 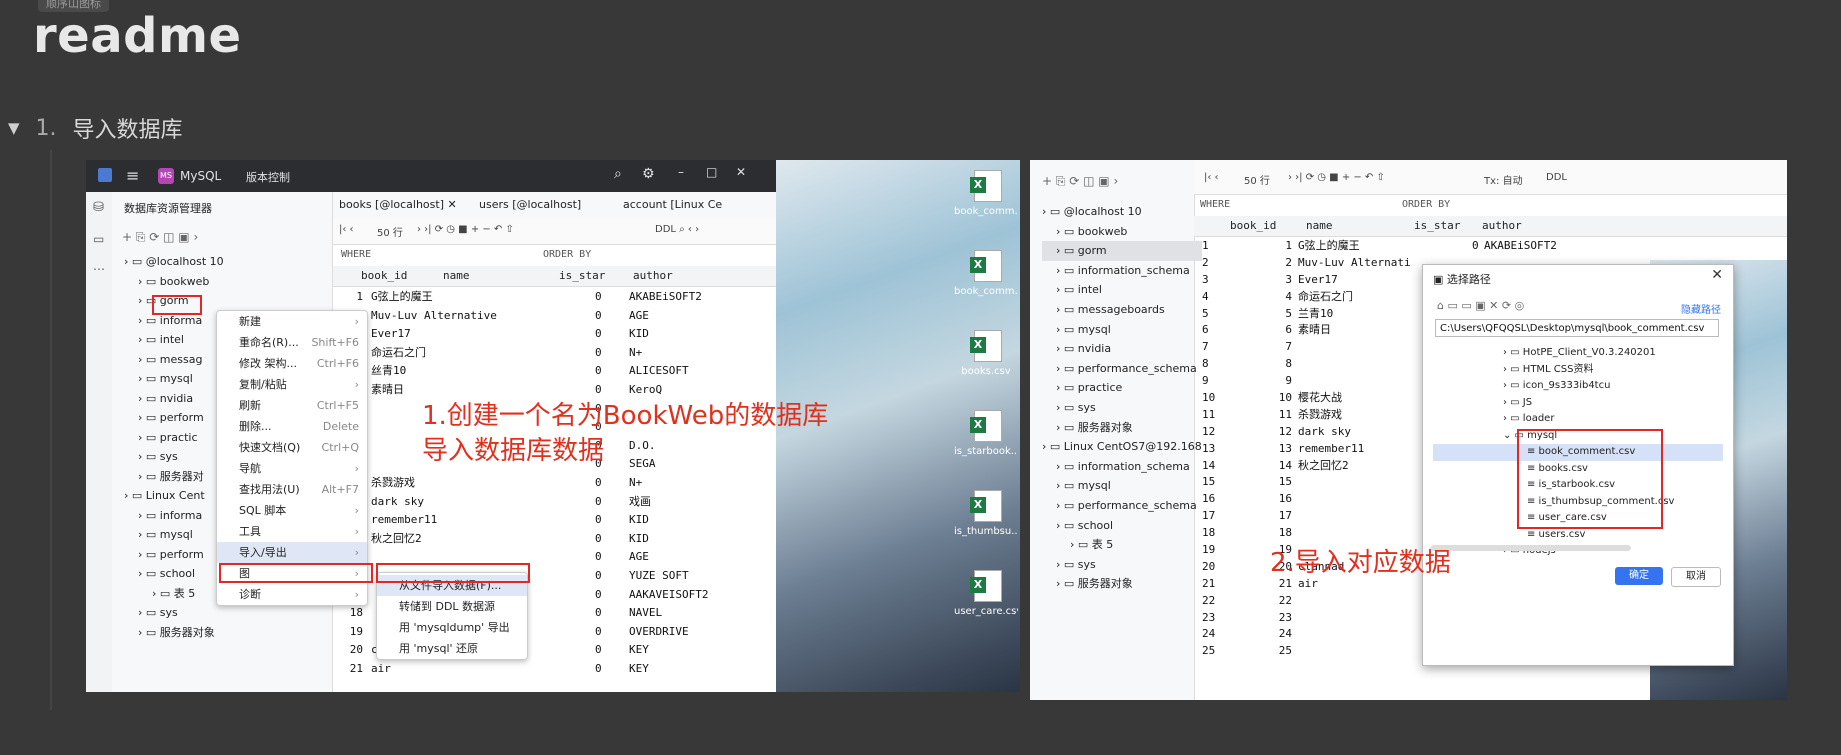 I want to click on table-row: 11杀戮游戏0N+, so click(x=554, y=483).